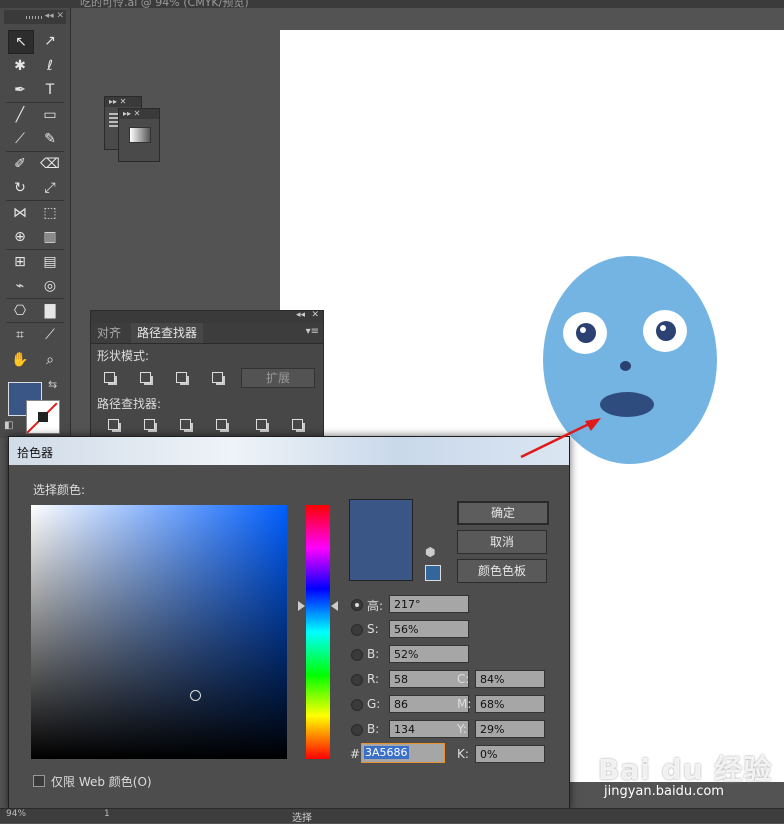 Image resolution: width=784 pixels, height=824 pixels. I want to click on hue-label: 高:, so click(375, 606).